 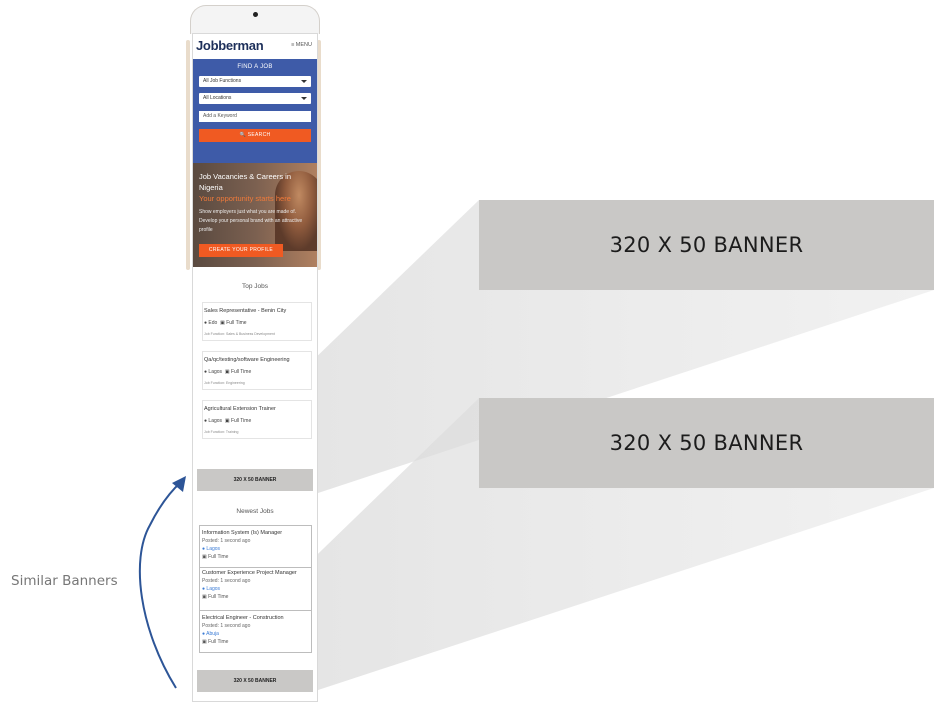 I want to click on keyword-input: Add a Keyword, so click(x=255, y=116).